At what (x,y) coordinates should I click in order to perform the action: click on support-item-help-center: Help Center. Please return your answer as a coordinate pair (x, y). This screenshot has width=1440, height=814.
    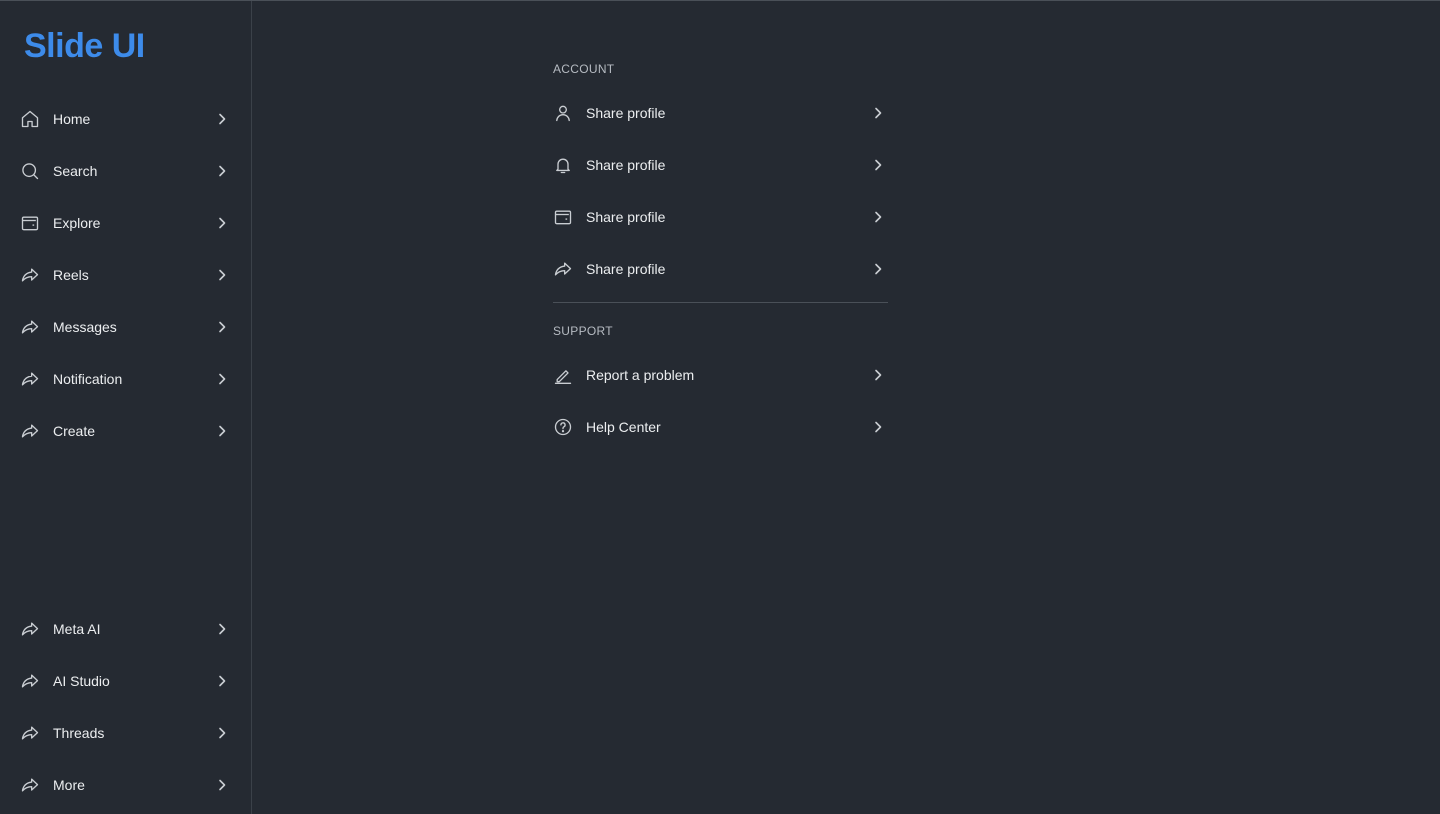
    Looking at the image, I should click on (720, 427).